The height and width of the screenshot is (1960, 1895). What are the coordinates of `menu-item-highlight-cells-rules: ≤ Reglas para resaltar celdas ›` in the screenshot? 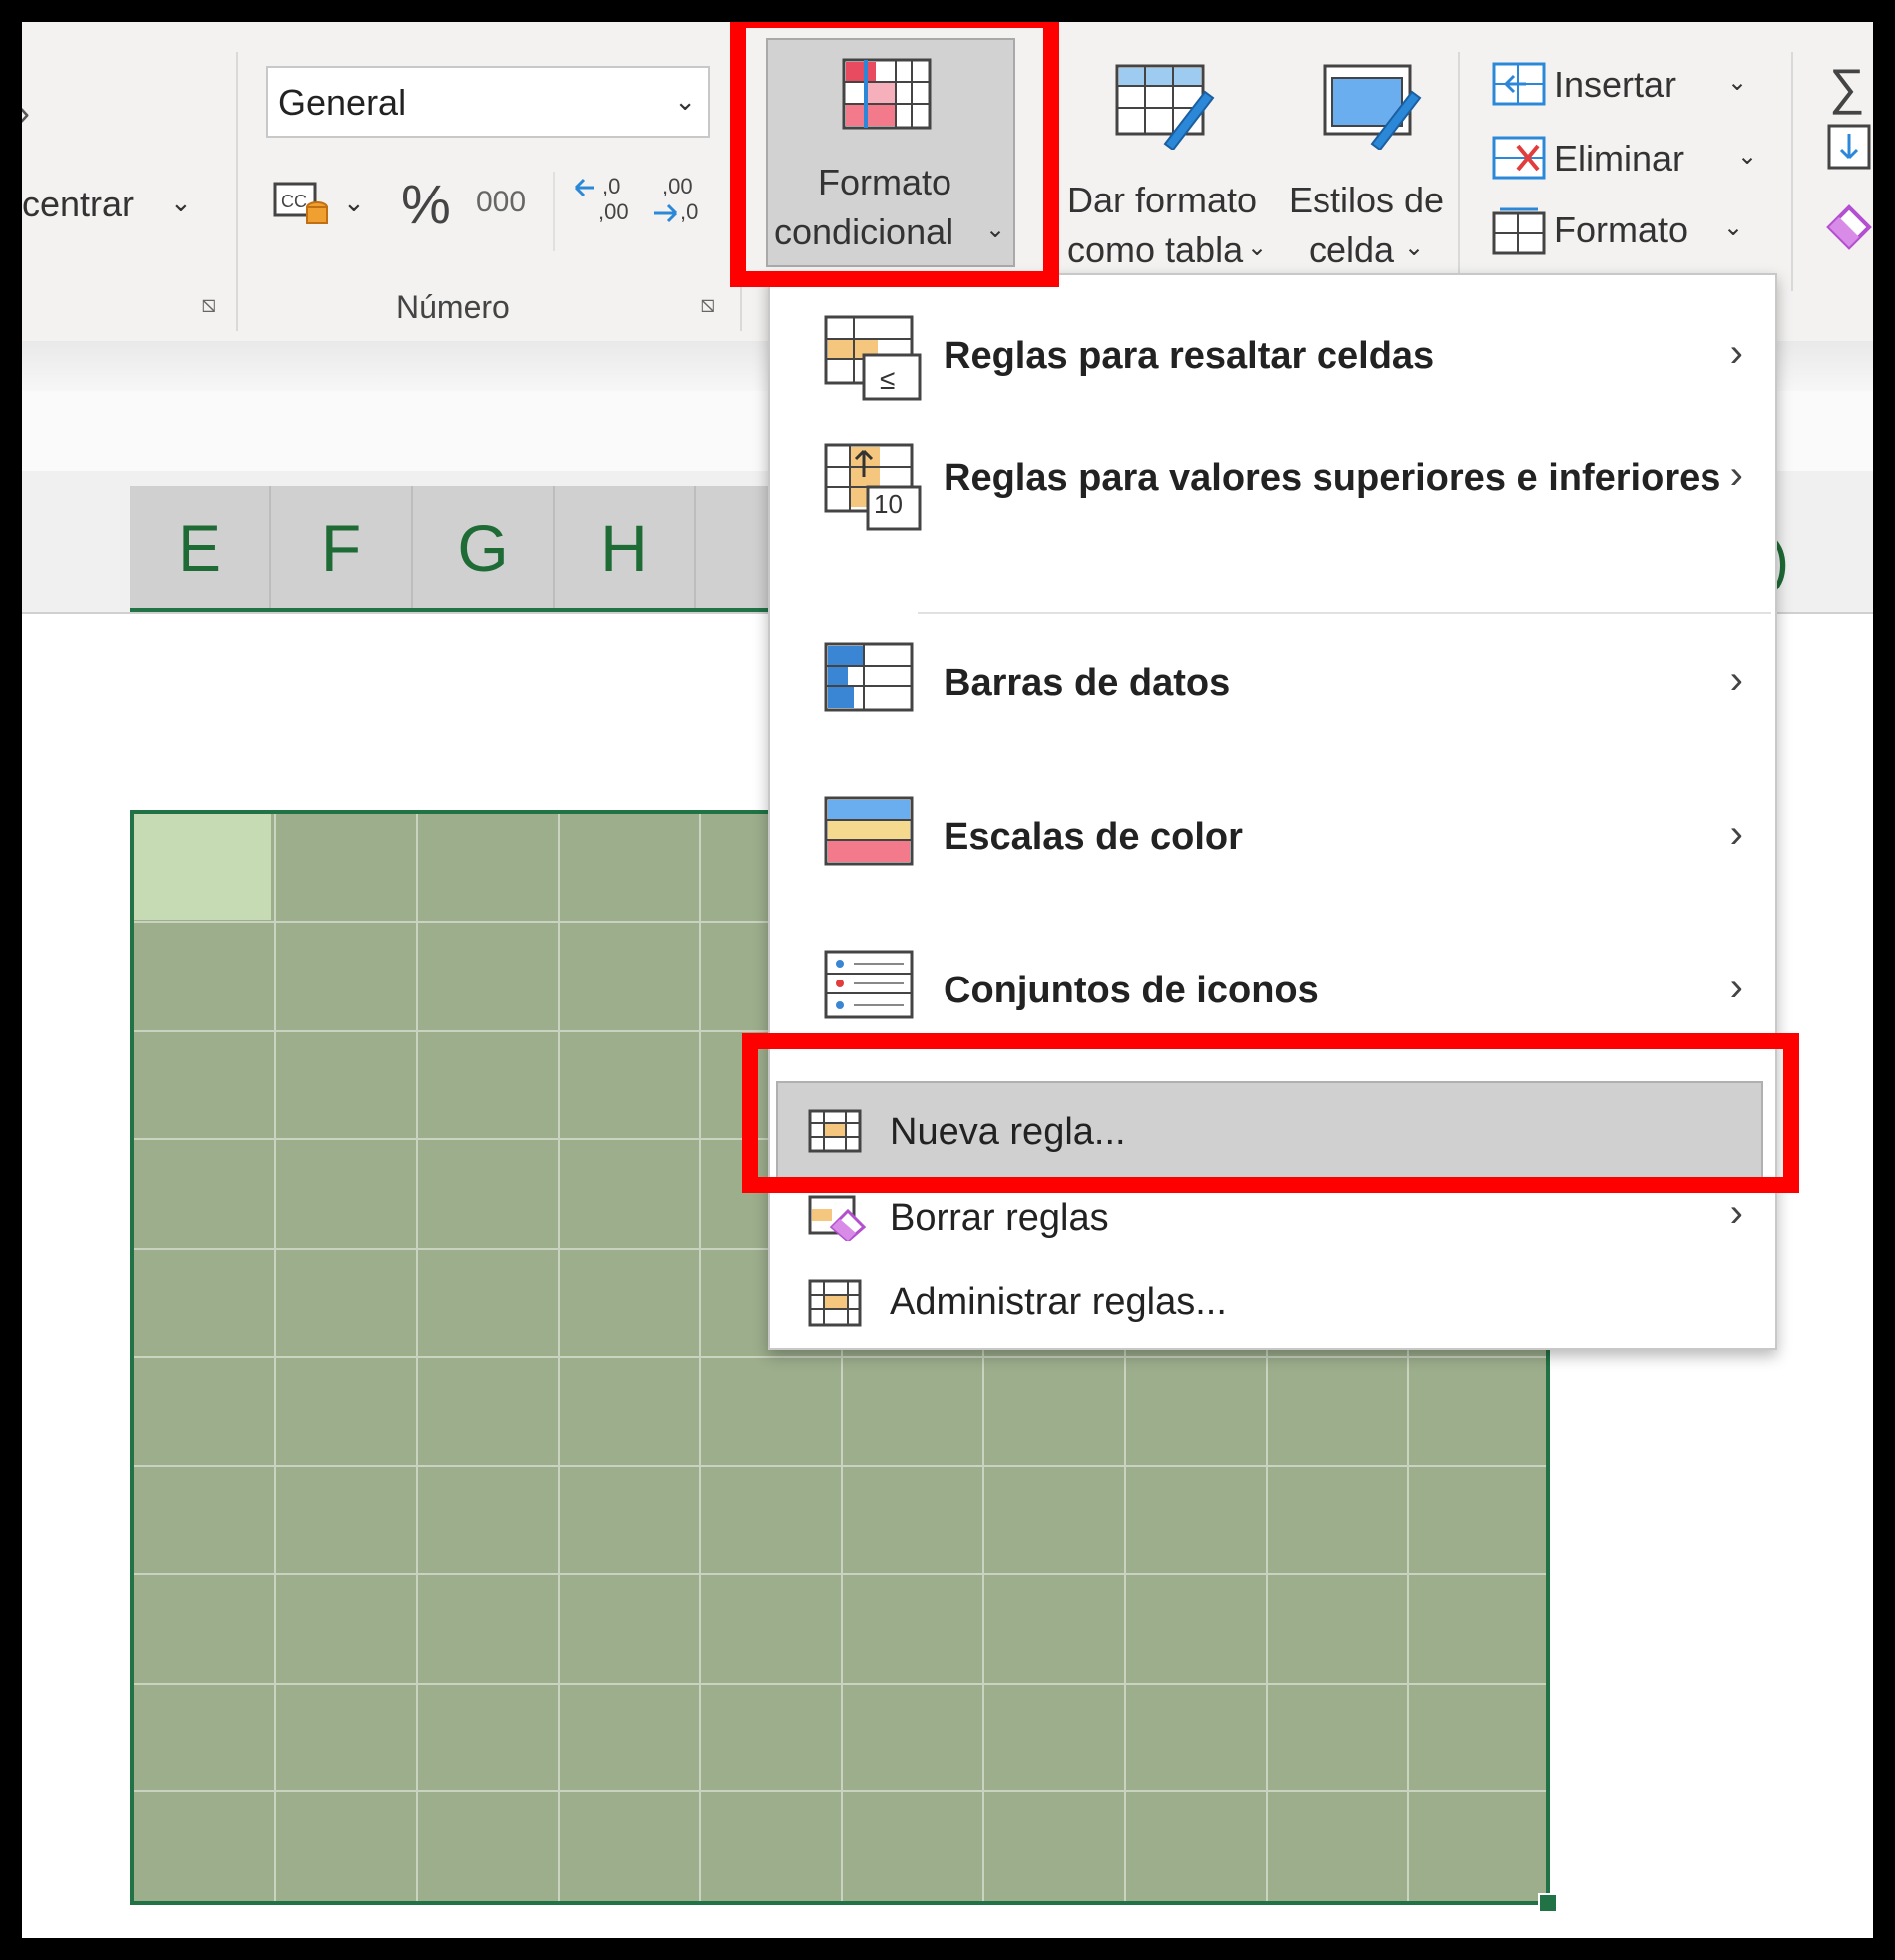 It's located at (1270, 350).